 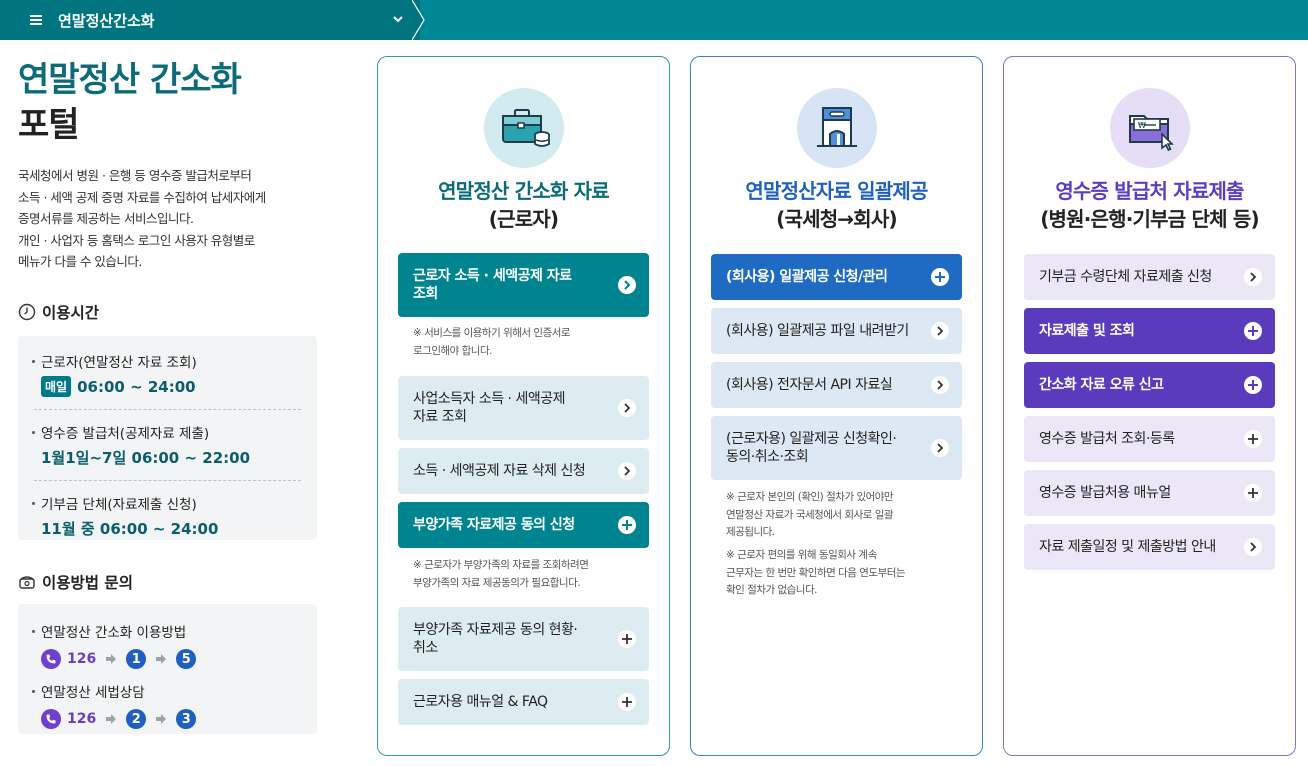 What do you see at coordinates (27, 312) in the screenshot?
I see `clock-icon` at bounding box center [27, 312].